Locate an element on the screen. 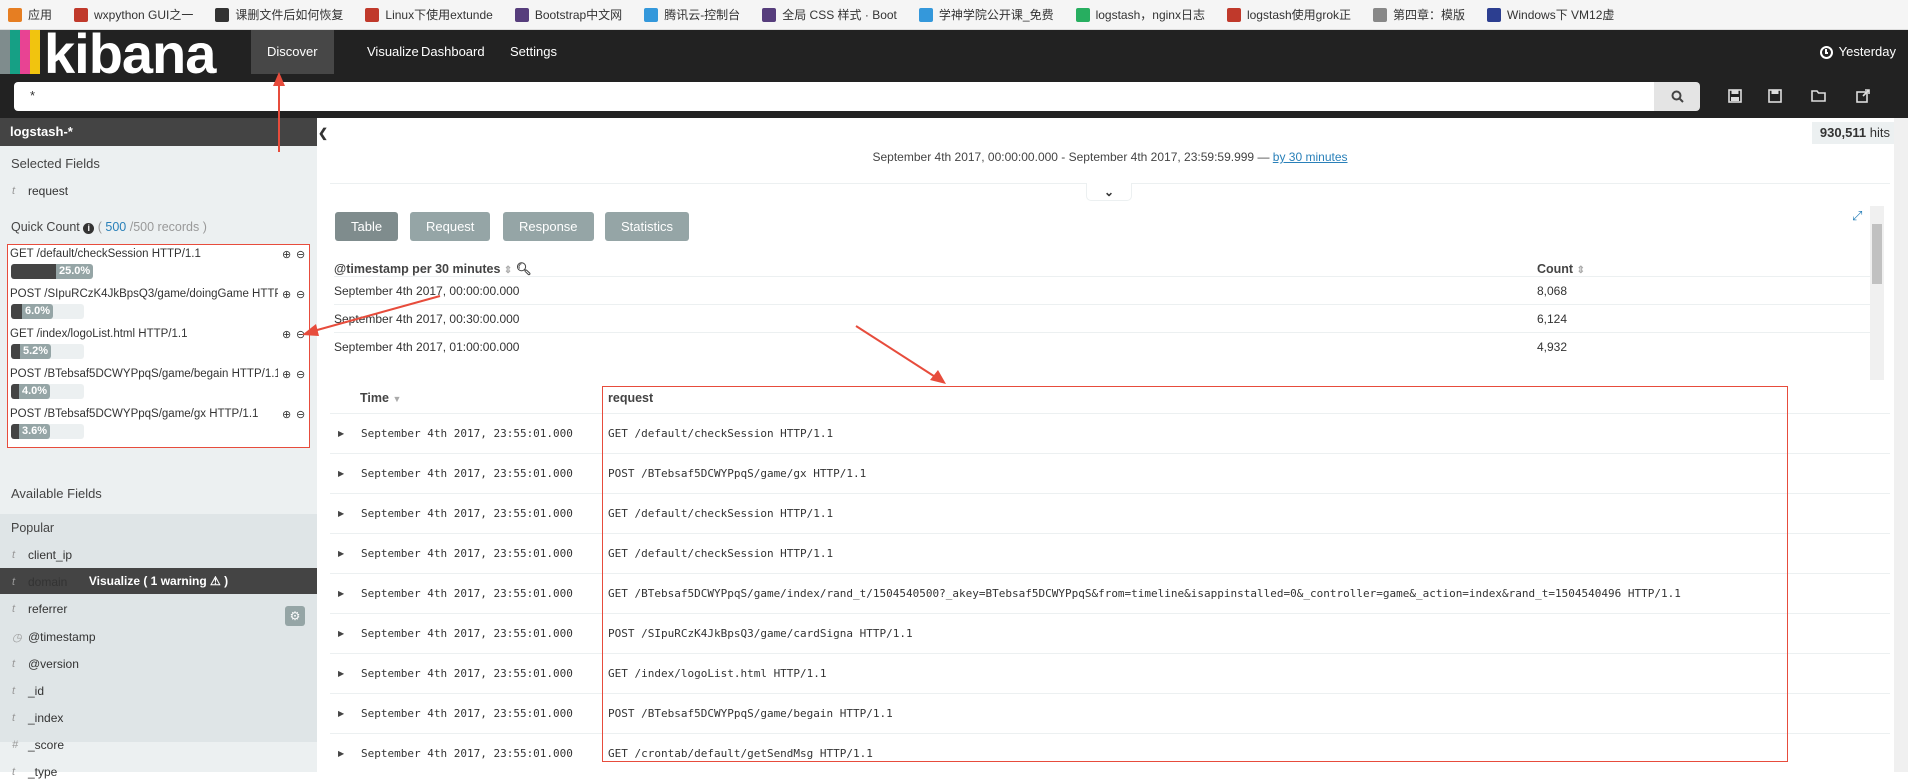 This screenshot has width=1908, height=779. bookmark-item: Bootstrap中文网 is located at coordinates (568, 14).